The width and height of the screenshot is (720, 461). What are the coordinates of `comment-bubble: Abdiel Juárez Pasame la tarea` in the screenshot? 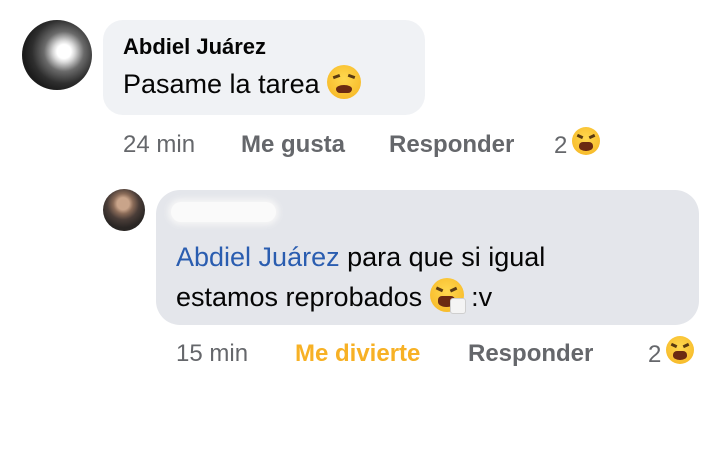 It's located at (264, 67).